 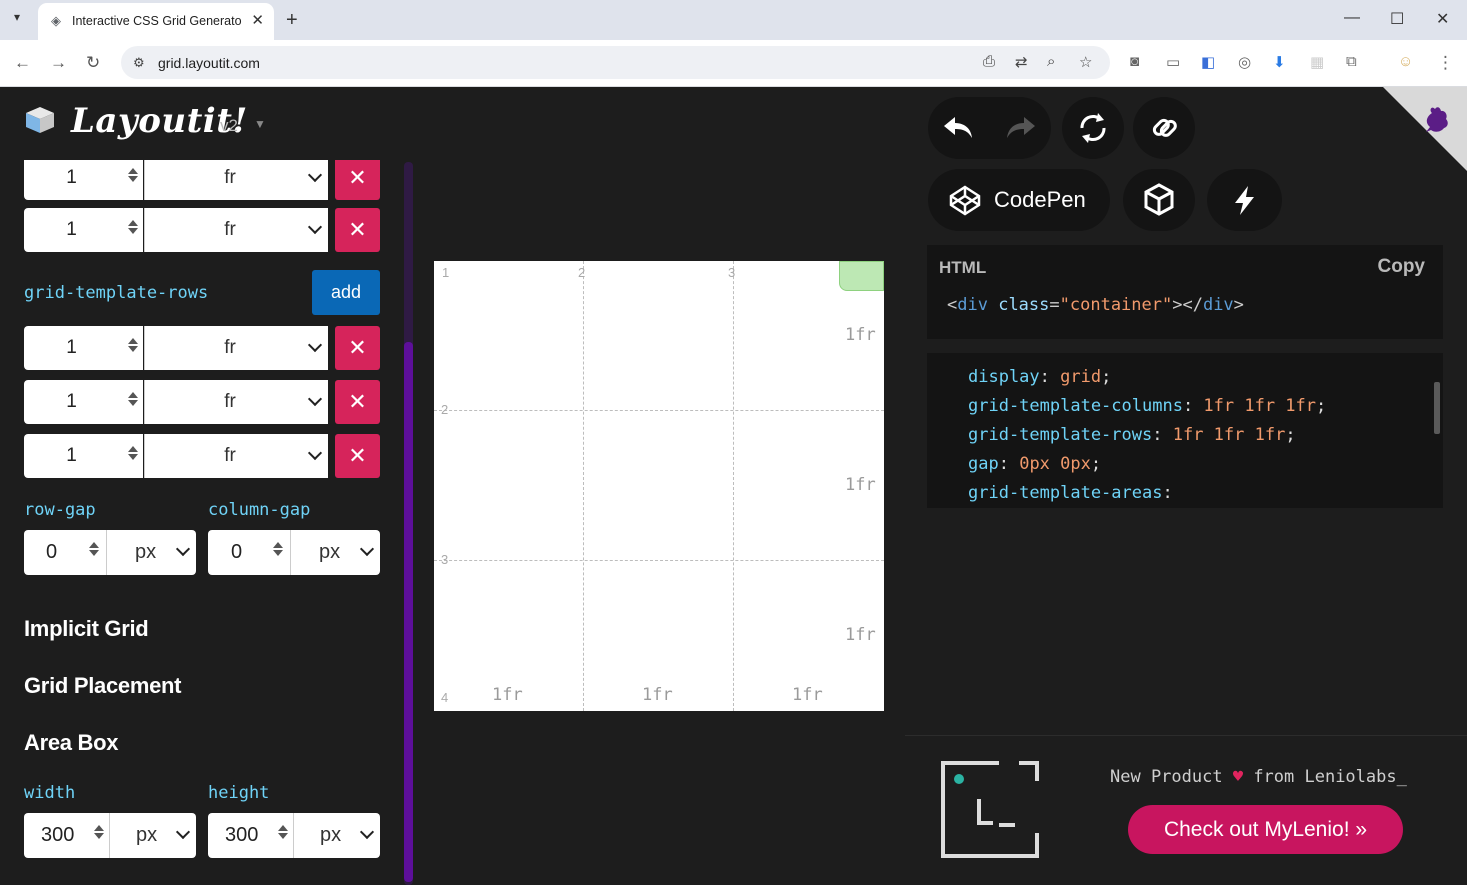 What do you see at coordinates (1442, 19) in the screenshot?
I see `window-close-button: ✕` at bounding box center [1442, 19].